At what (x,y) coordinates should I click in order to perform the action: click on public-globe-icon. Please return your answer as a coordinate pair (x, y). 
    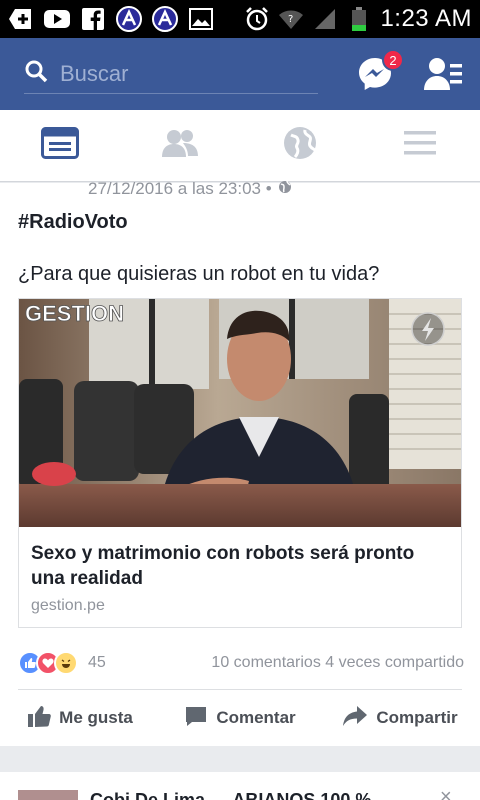
    Looking at the image, I should click on (285, 189).